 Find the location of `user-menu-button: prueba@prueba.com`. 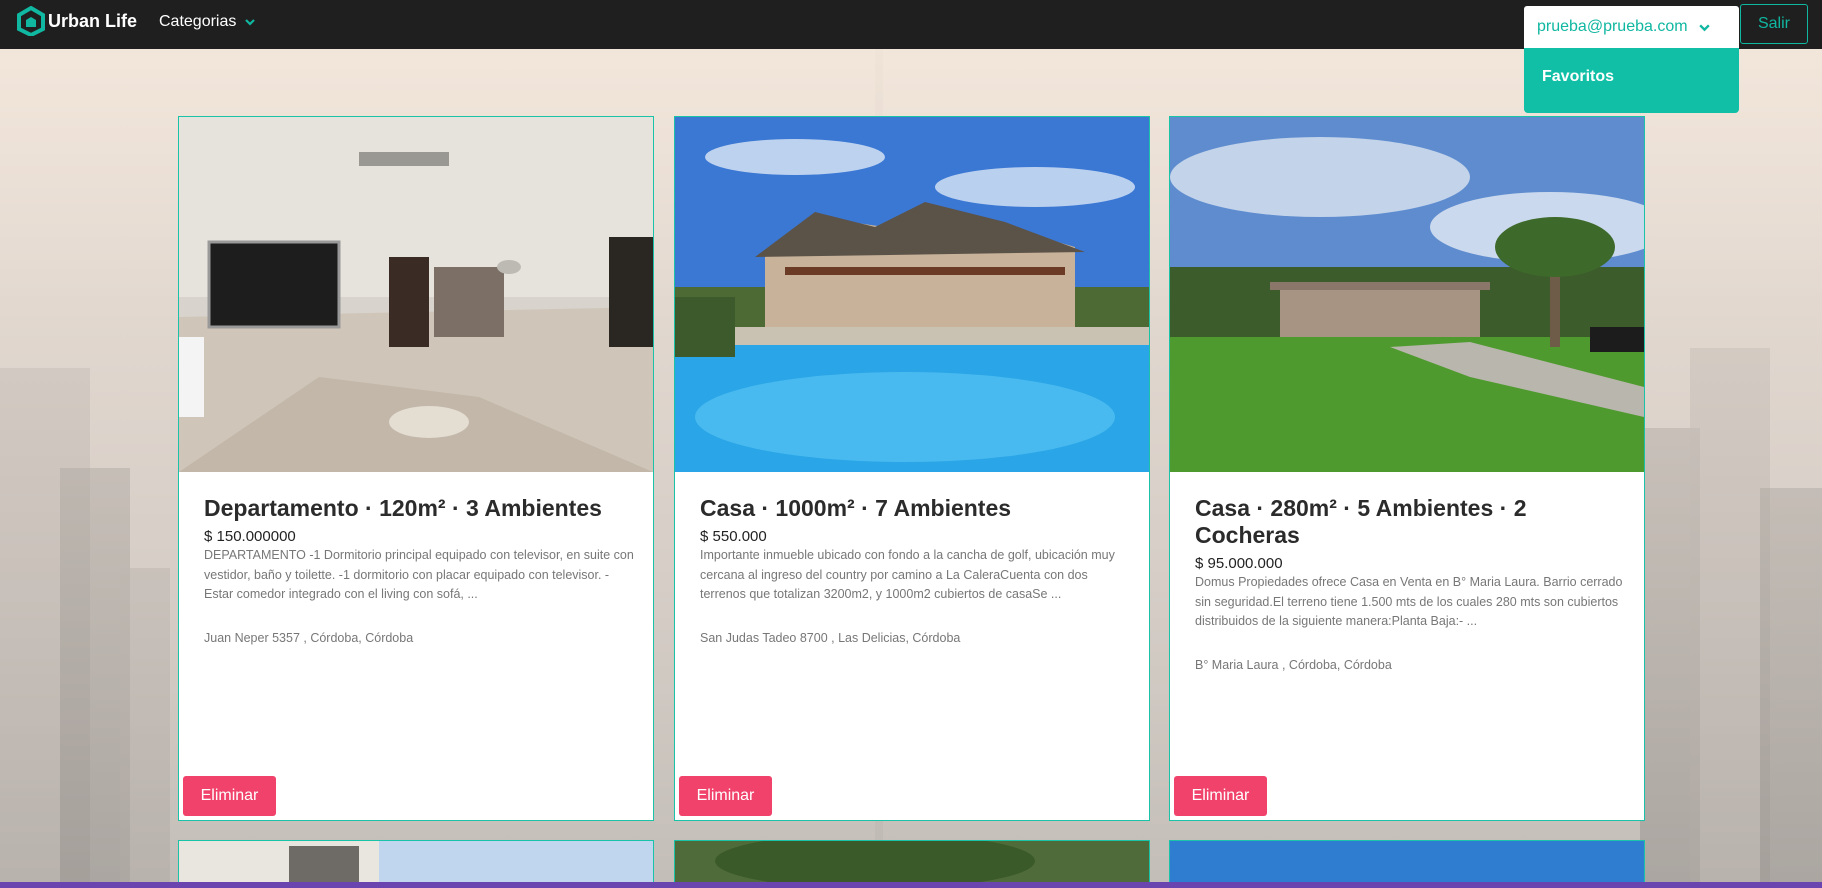

user-menu-button: prueba@prueba.com is located at coordinates (1631, 27).